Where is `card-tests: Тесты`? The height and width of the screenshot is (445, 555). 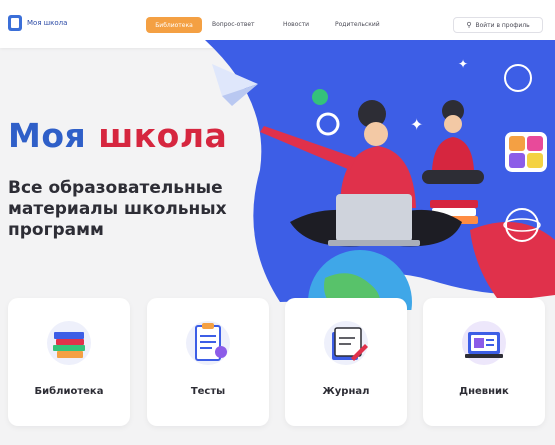 card-tests: Тесты is located at coordinates (208, 362).